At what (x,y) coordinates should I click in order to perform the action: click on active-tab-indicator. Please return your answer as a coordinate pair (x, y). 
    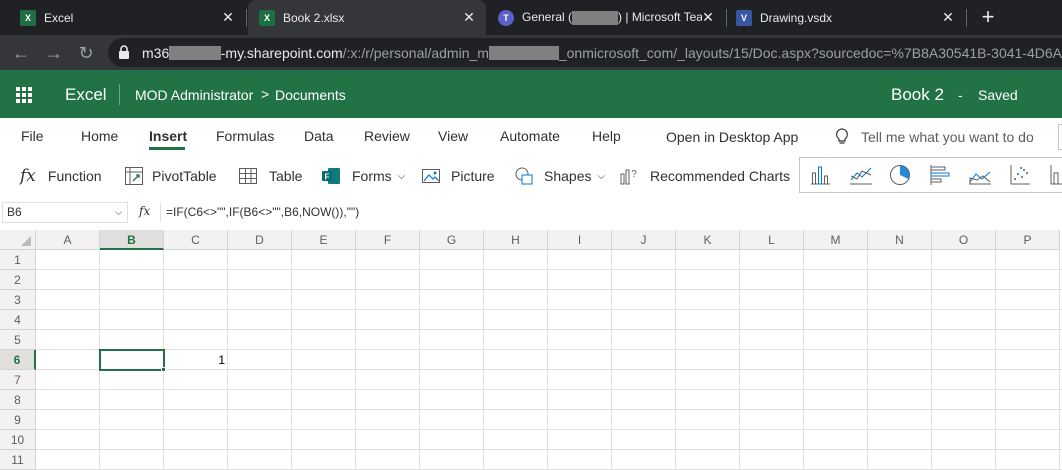
    Looking at the image, I should click on (167, 148).